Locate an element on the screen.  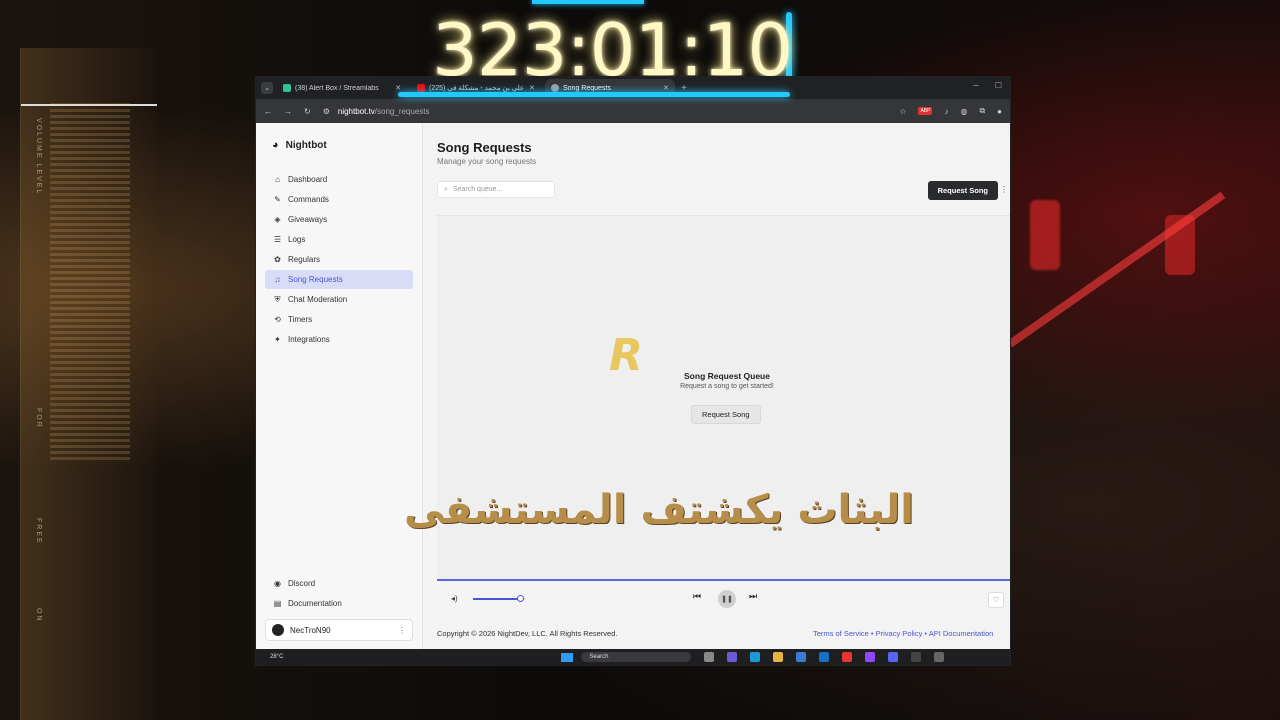
side-label-free: FREE is located at coordinates (38, 531).